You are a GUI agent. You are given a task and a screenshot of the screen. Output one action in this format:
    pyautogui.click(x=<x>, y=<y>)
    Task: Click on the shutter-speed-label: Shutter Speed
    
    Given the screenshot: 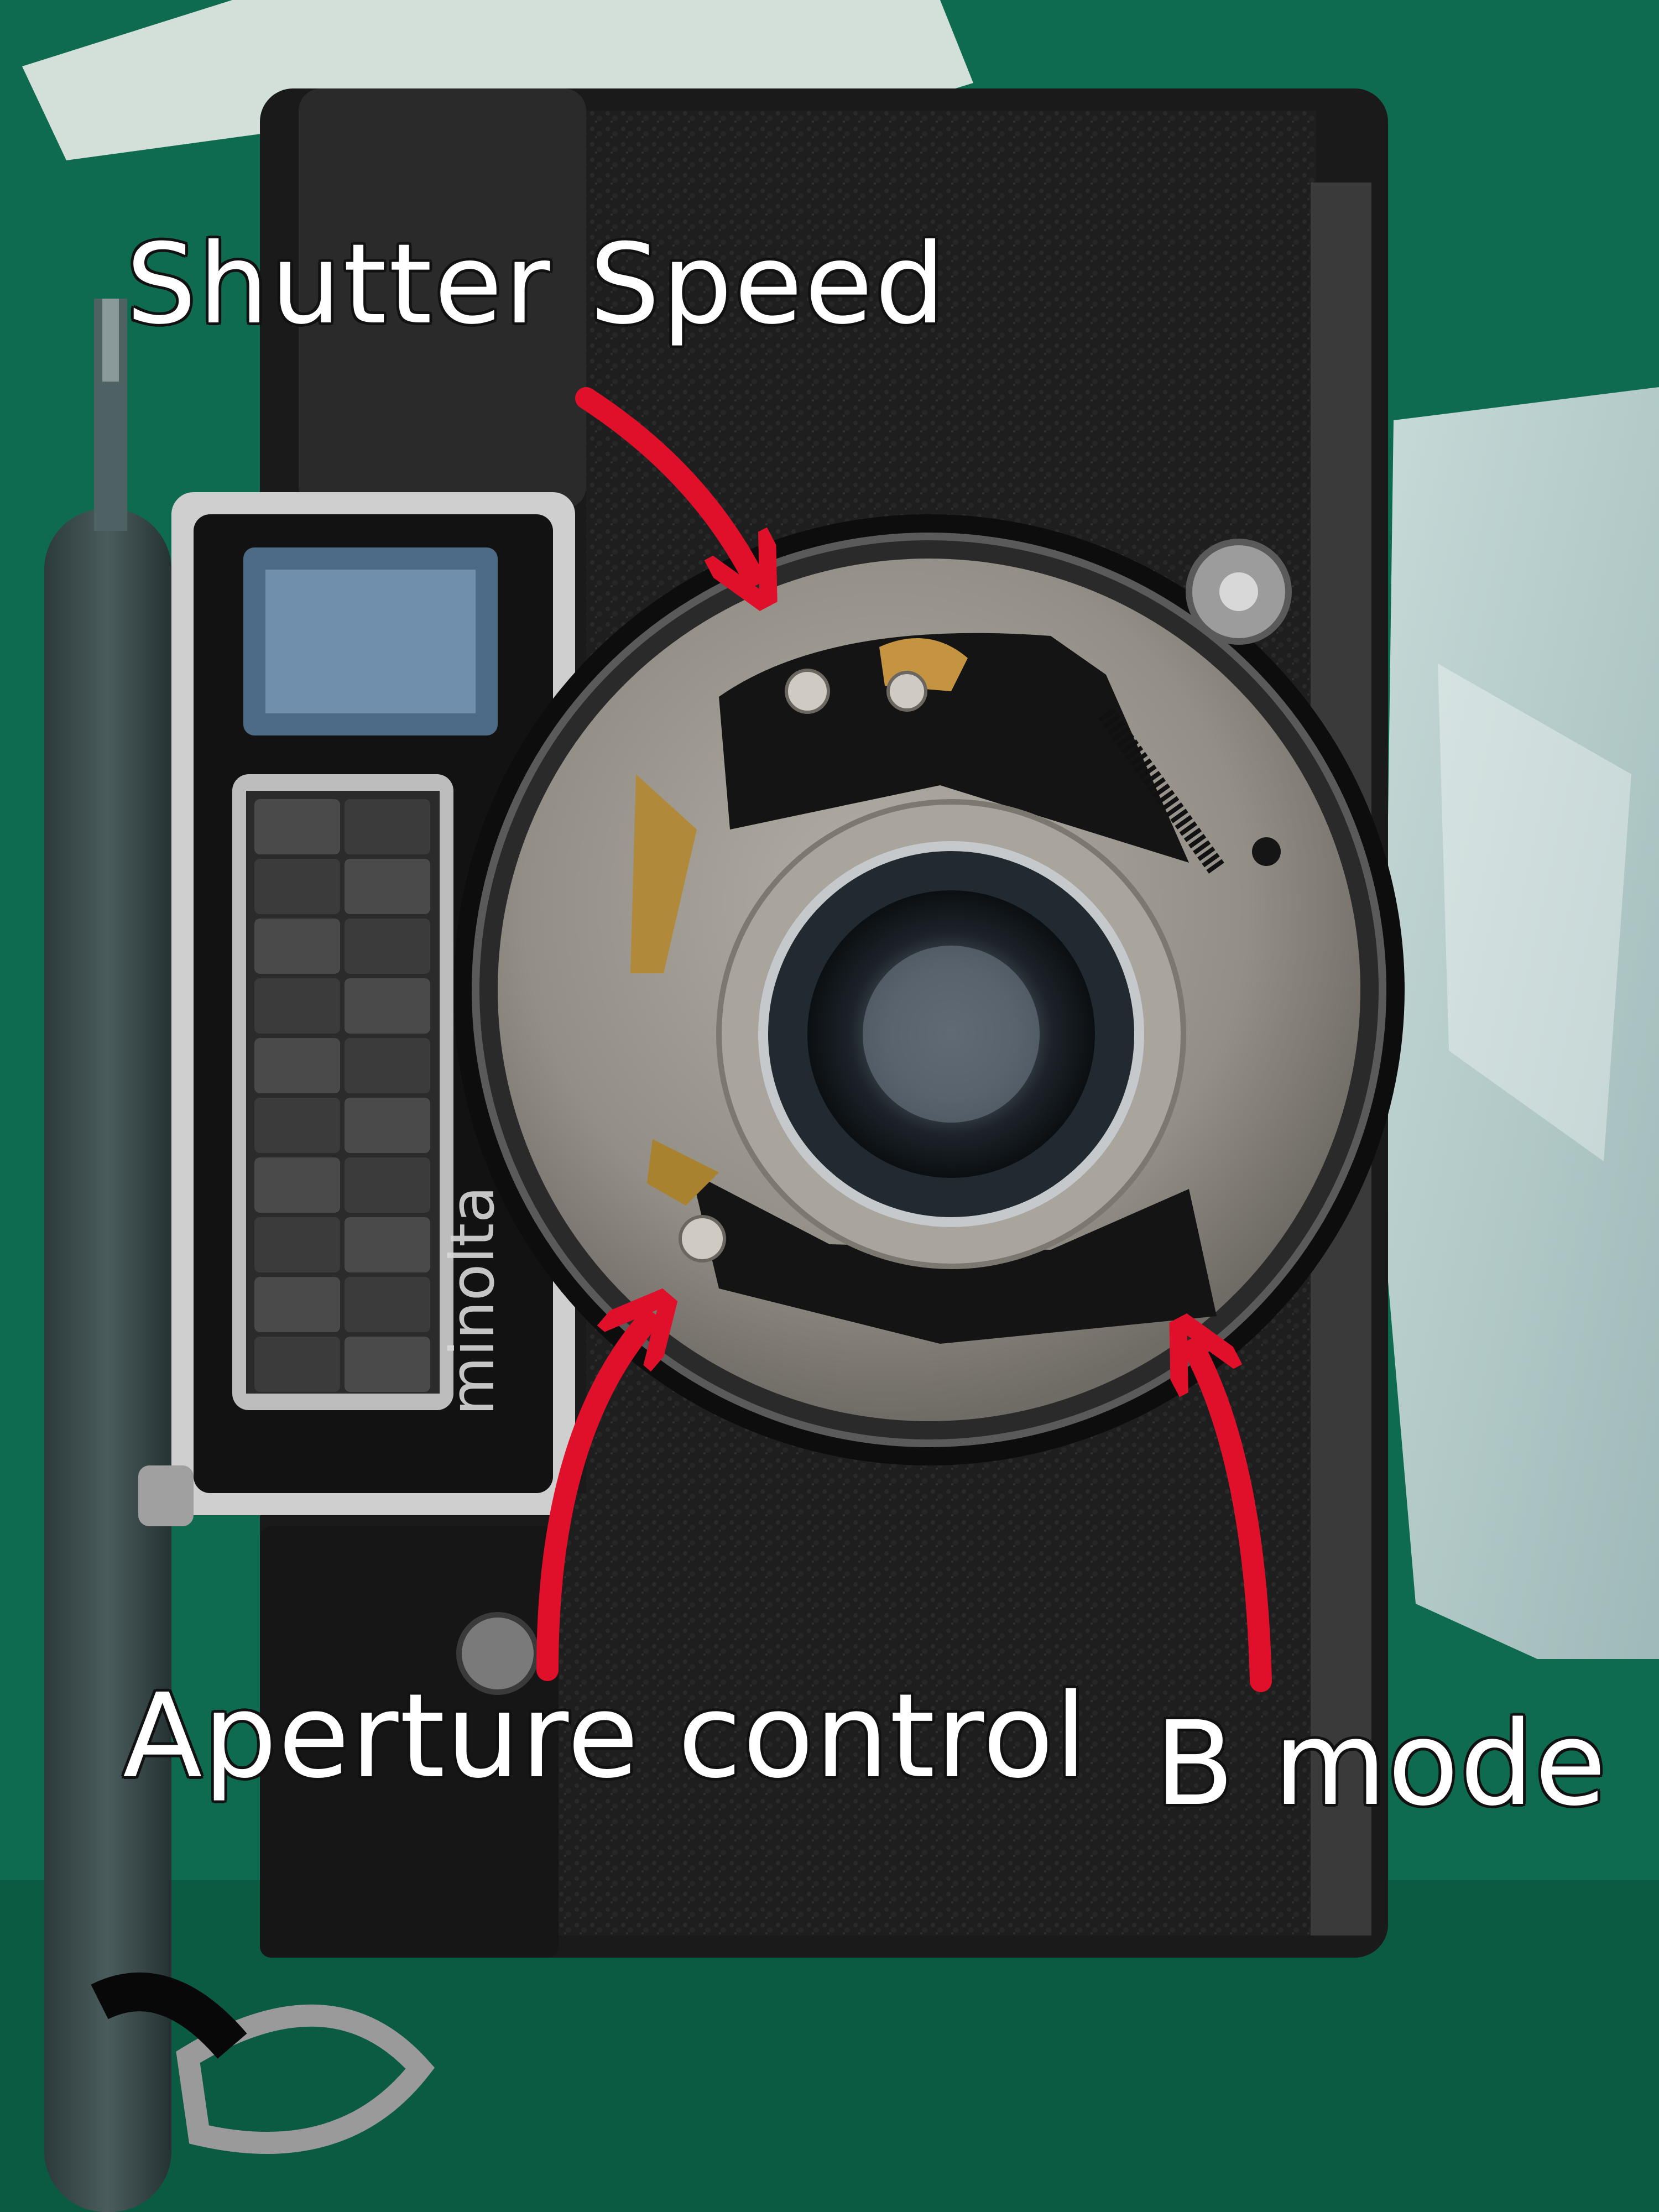 What is the action you would take?
    pyautogui.click(x=537, y=285)
    